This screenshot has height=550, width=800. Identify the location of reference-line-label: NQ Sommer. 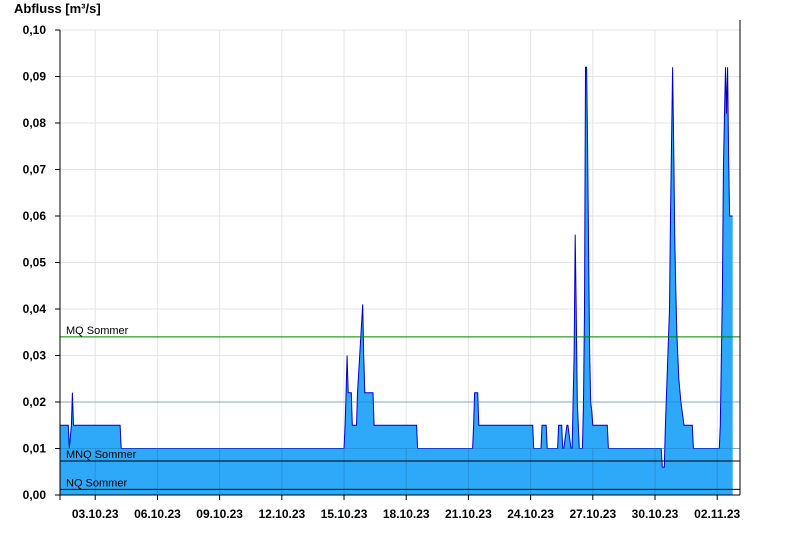
(96, 483).